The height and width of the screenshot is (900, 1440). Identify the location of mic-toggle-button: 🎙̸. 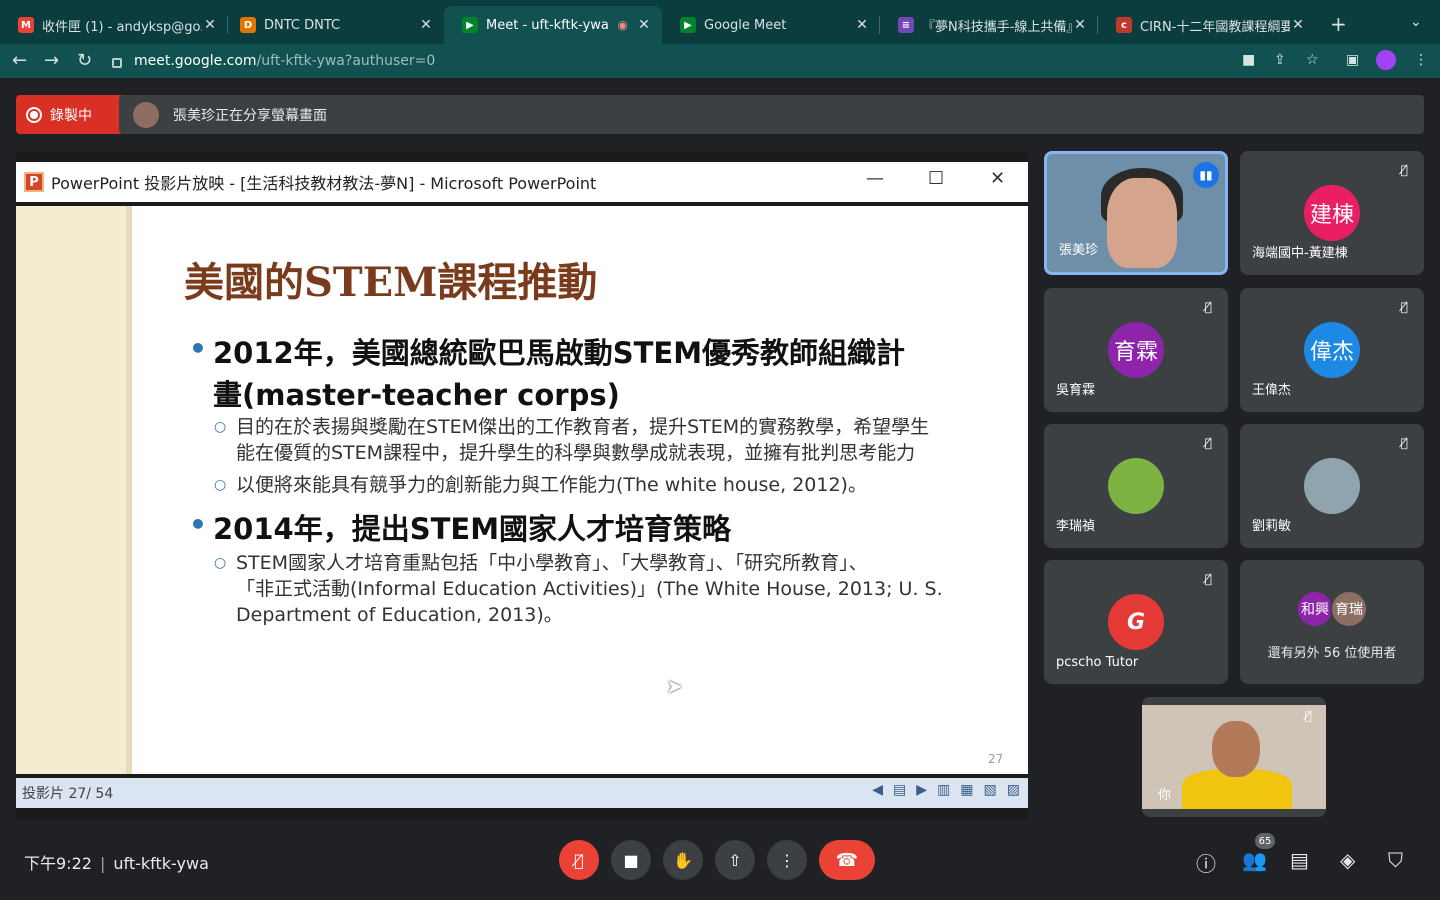
(579, 860).